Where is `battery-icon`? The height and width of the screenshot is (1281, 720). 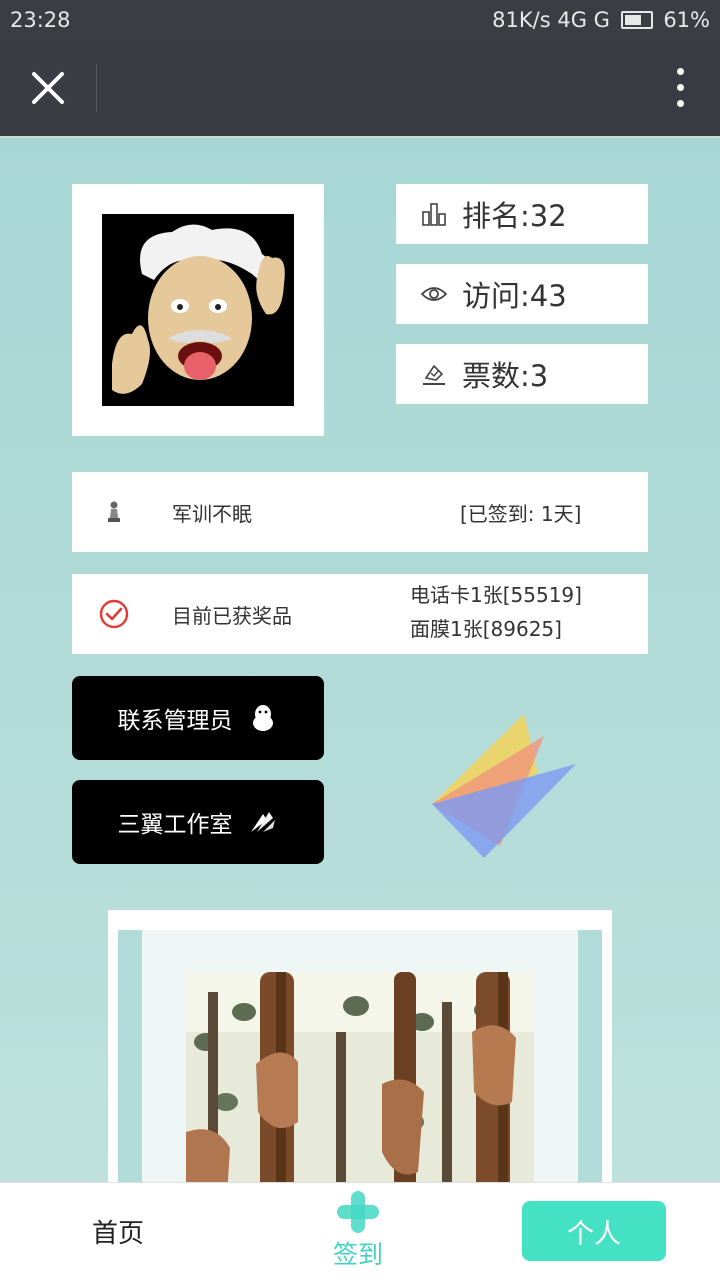 battery-icon is located at coordinates (636, 20).